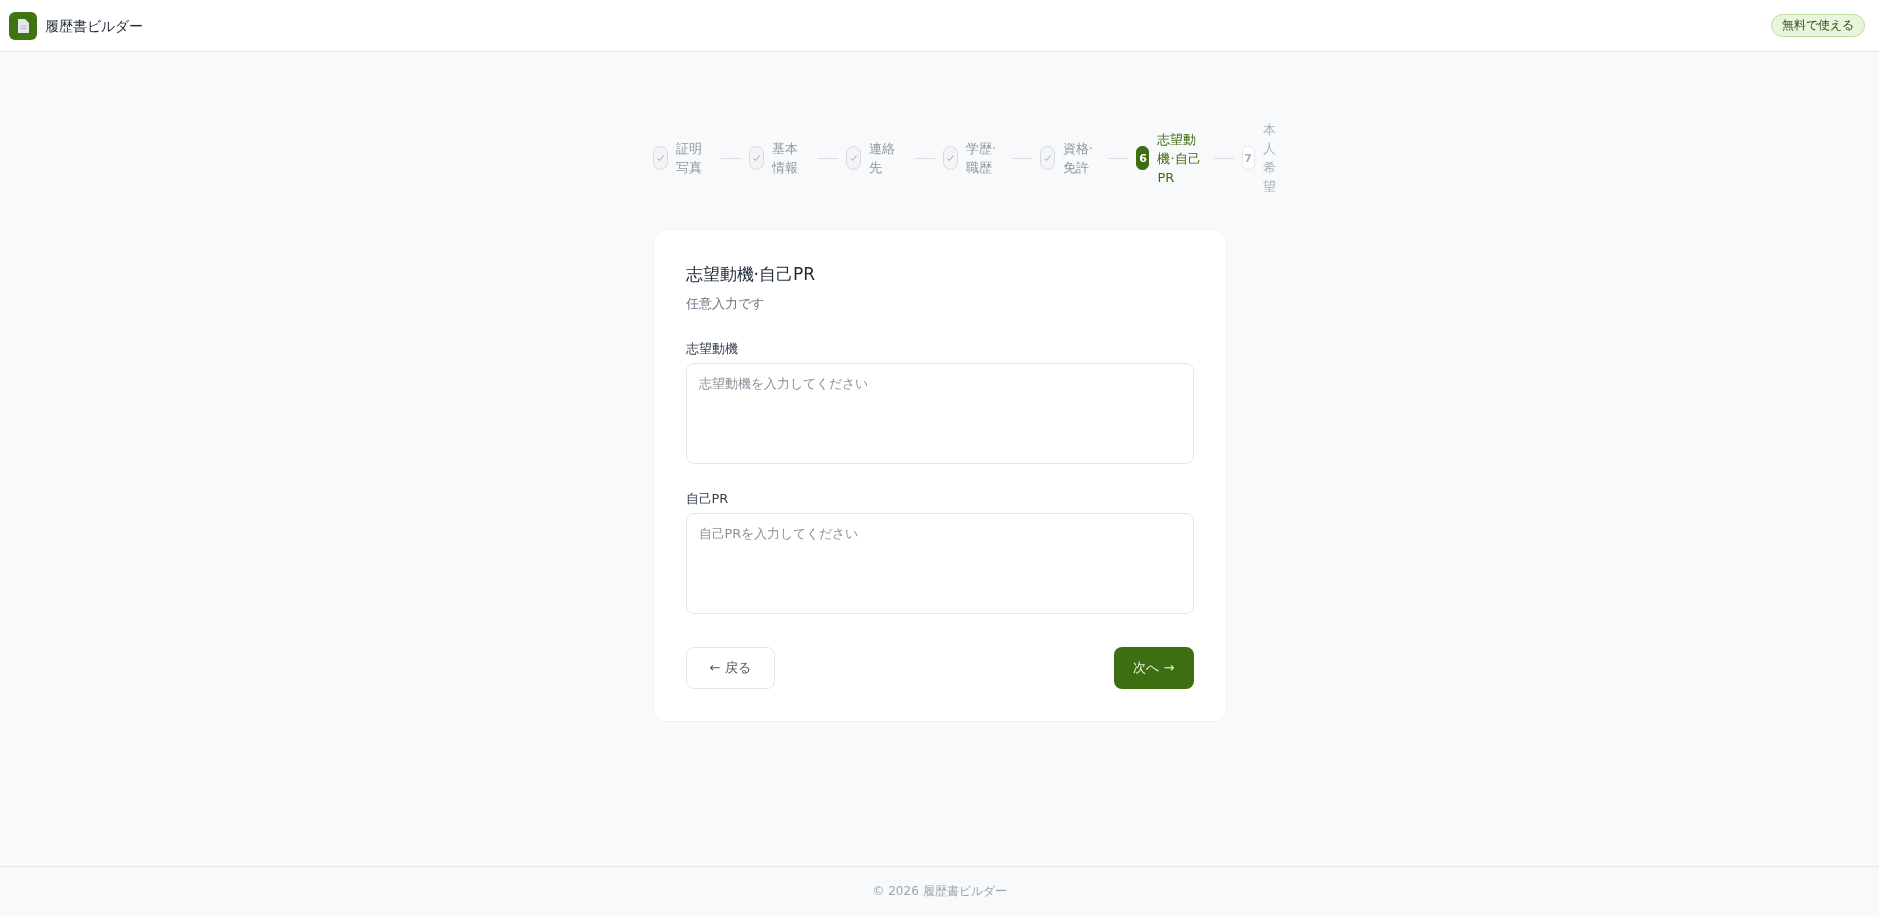  I want to click on field-label: 志望動機, so click(712, 349).